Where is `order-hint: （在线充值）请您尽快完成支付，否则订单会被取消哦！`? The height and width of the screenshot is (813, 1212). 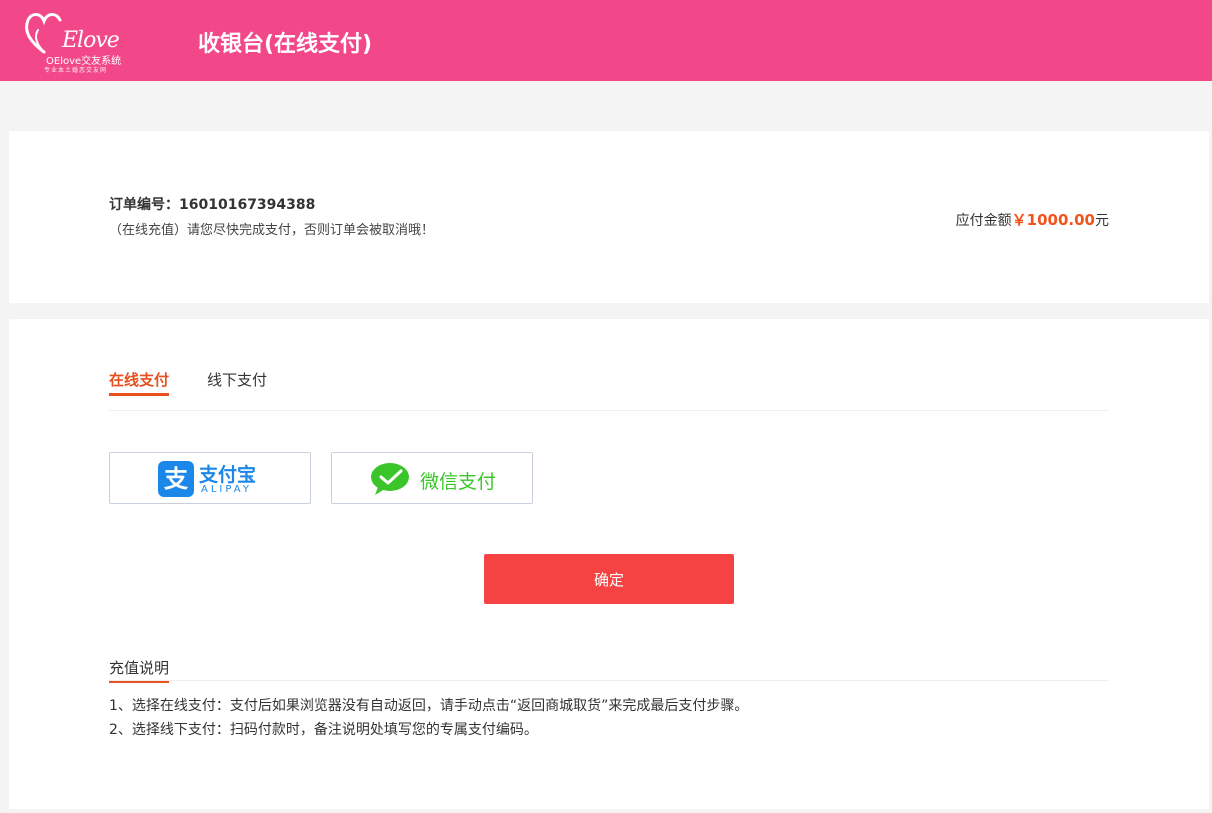 order-hint: （在线充值）请您尽快完成支付，否则订单会被取消哦！ is located at coordinates (272, 230).